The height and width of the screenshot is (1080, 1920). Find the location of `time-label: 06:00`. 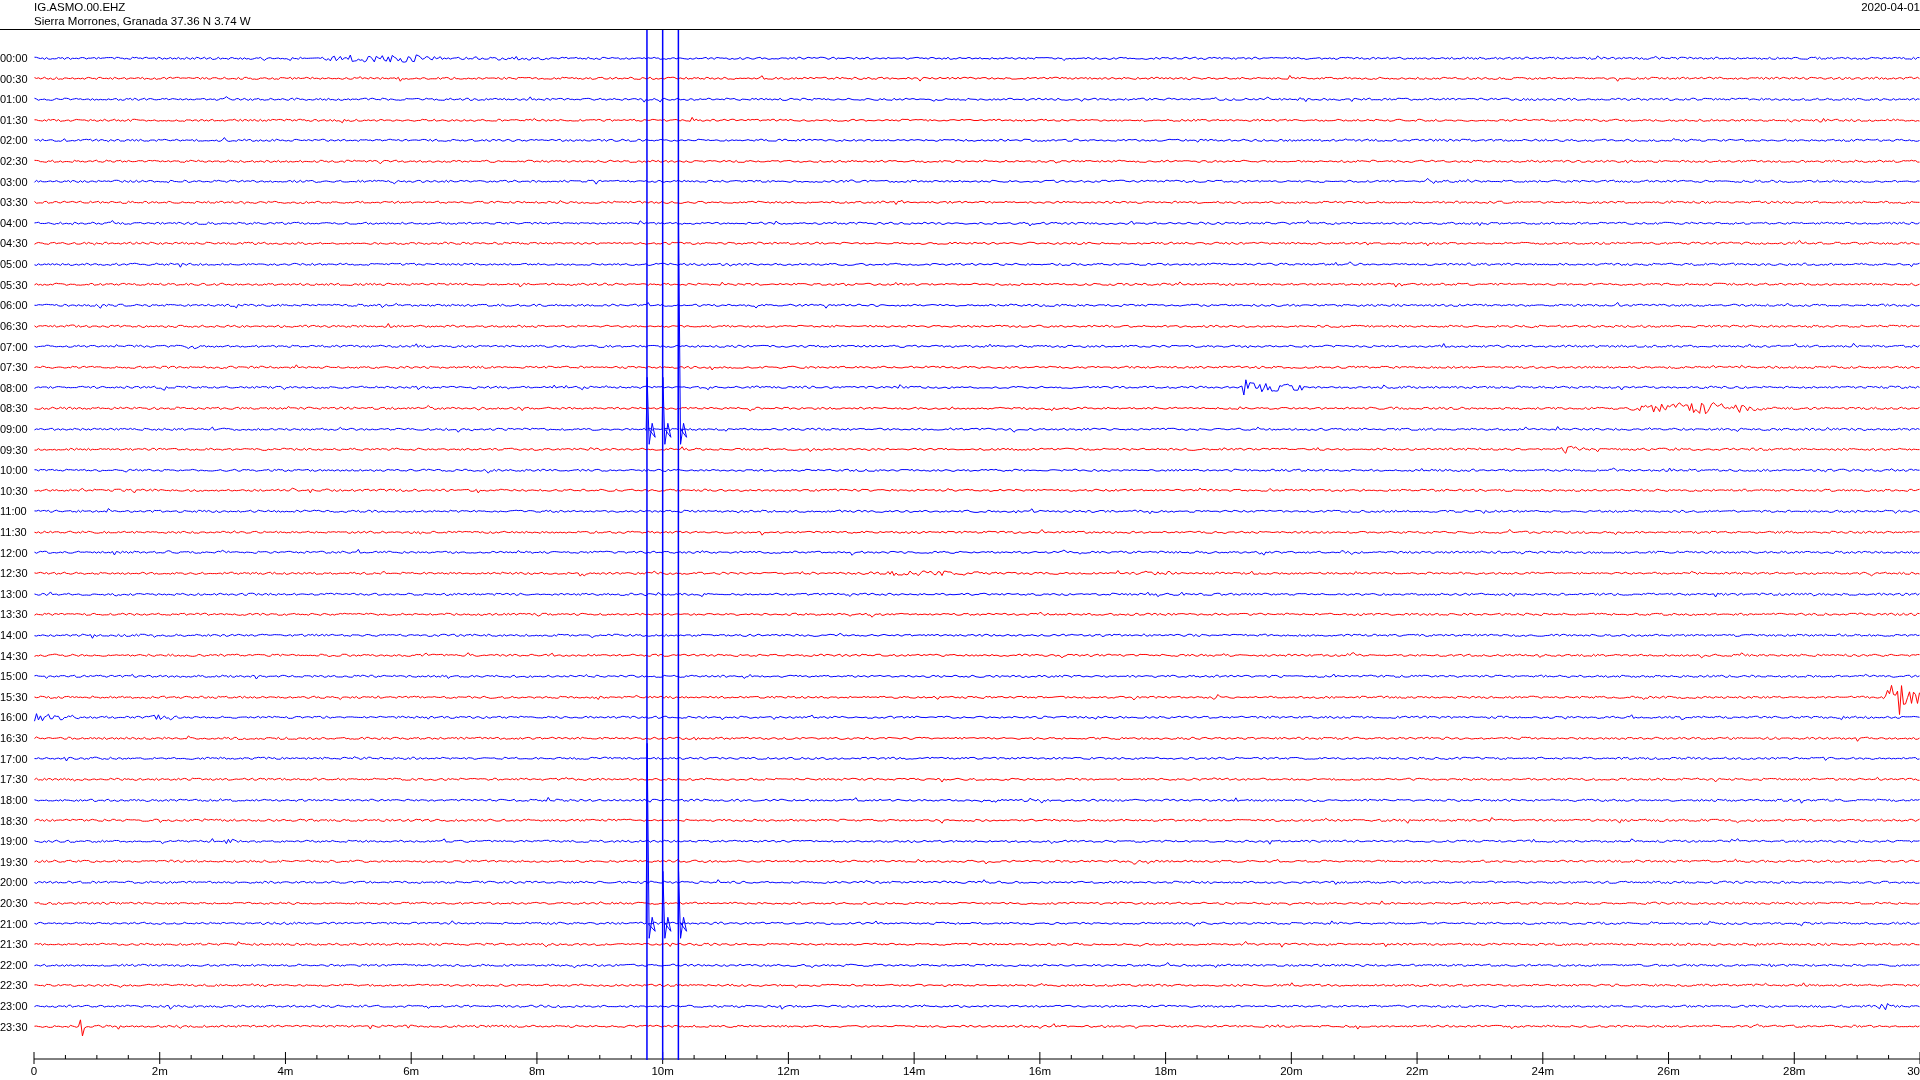

time-label: 06:00 is located at coordinates (14, 305).